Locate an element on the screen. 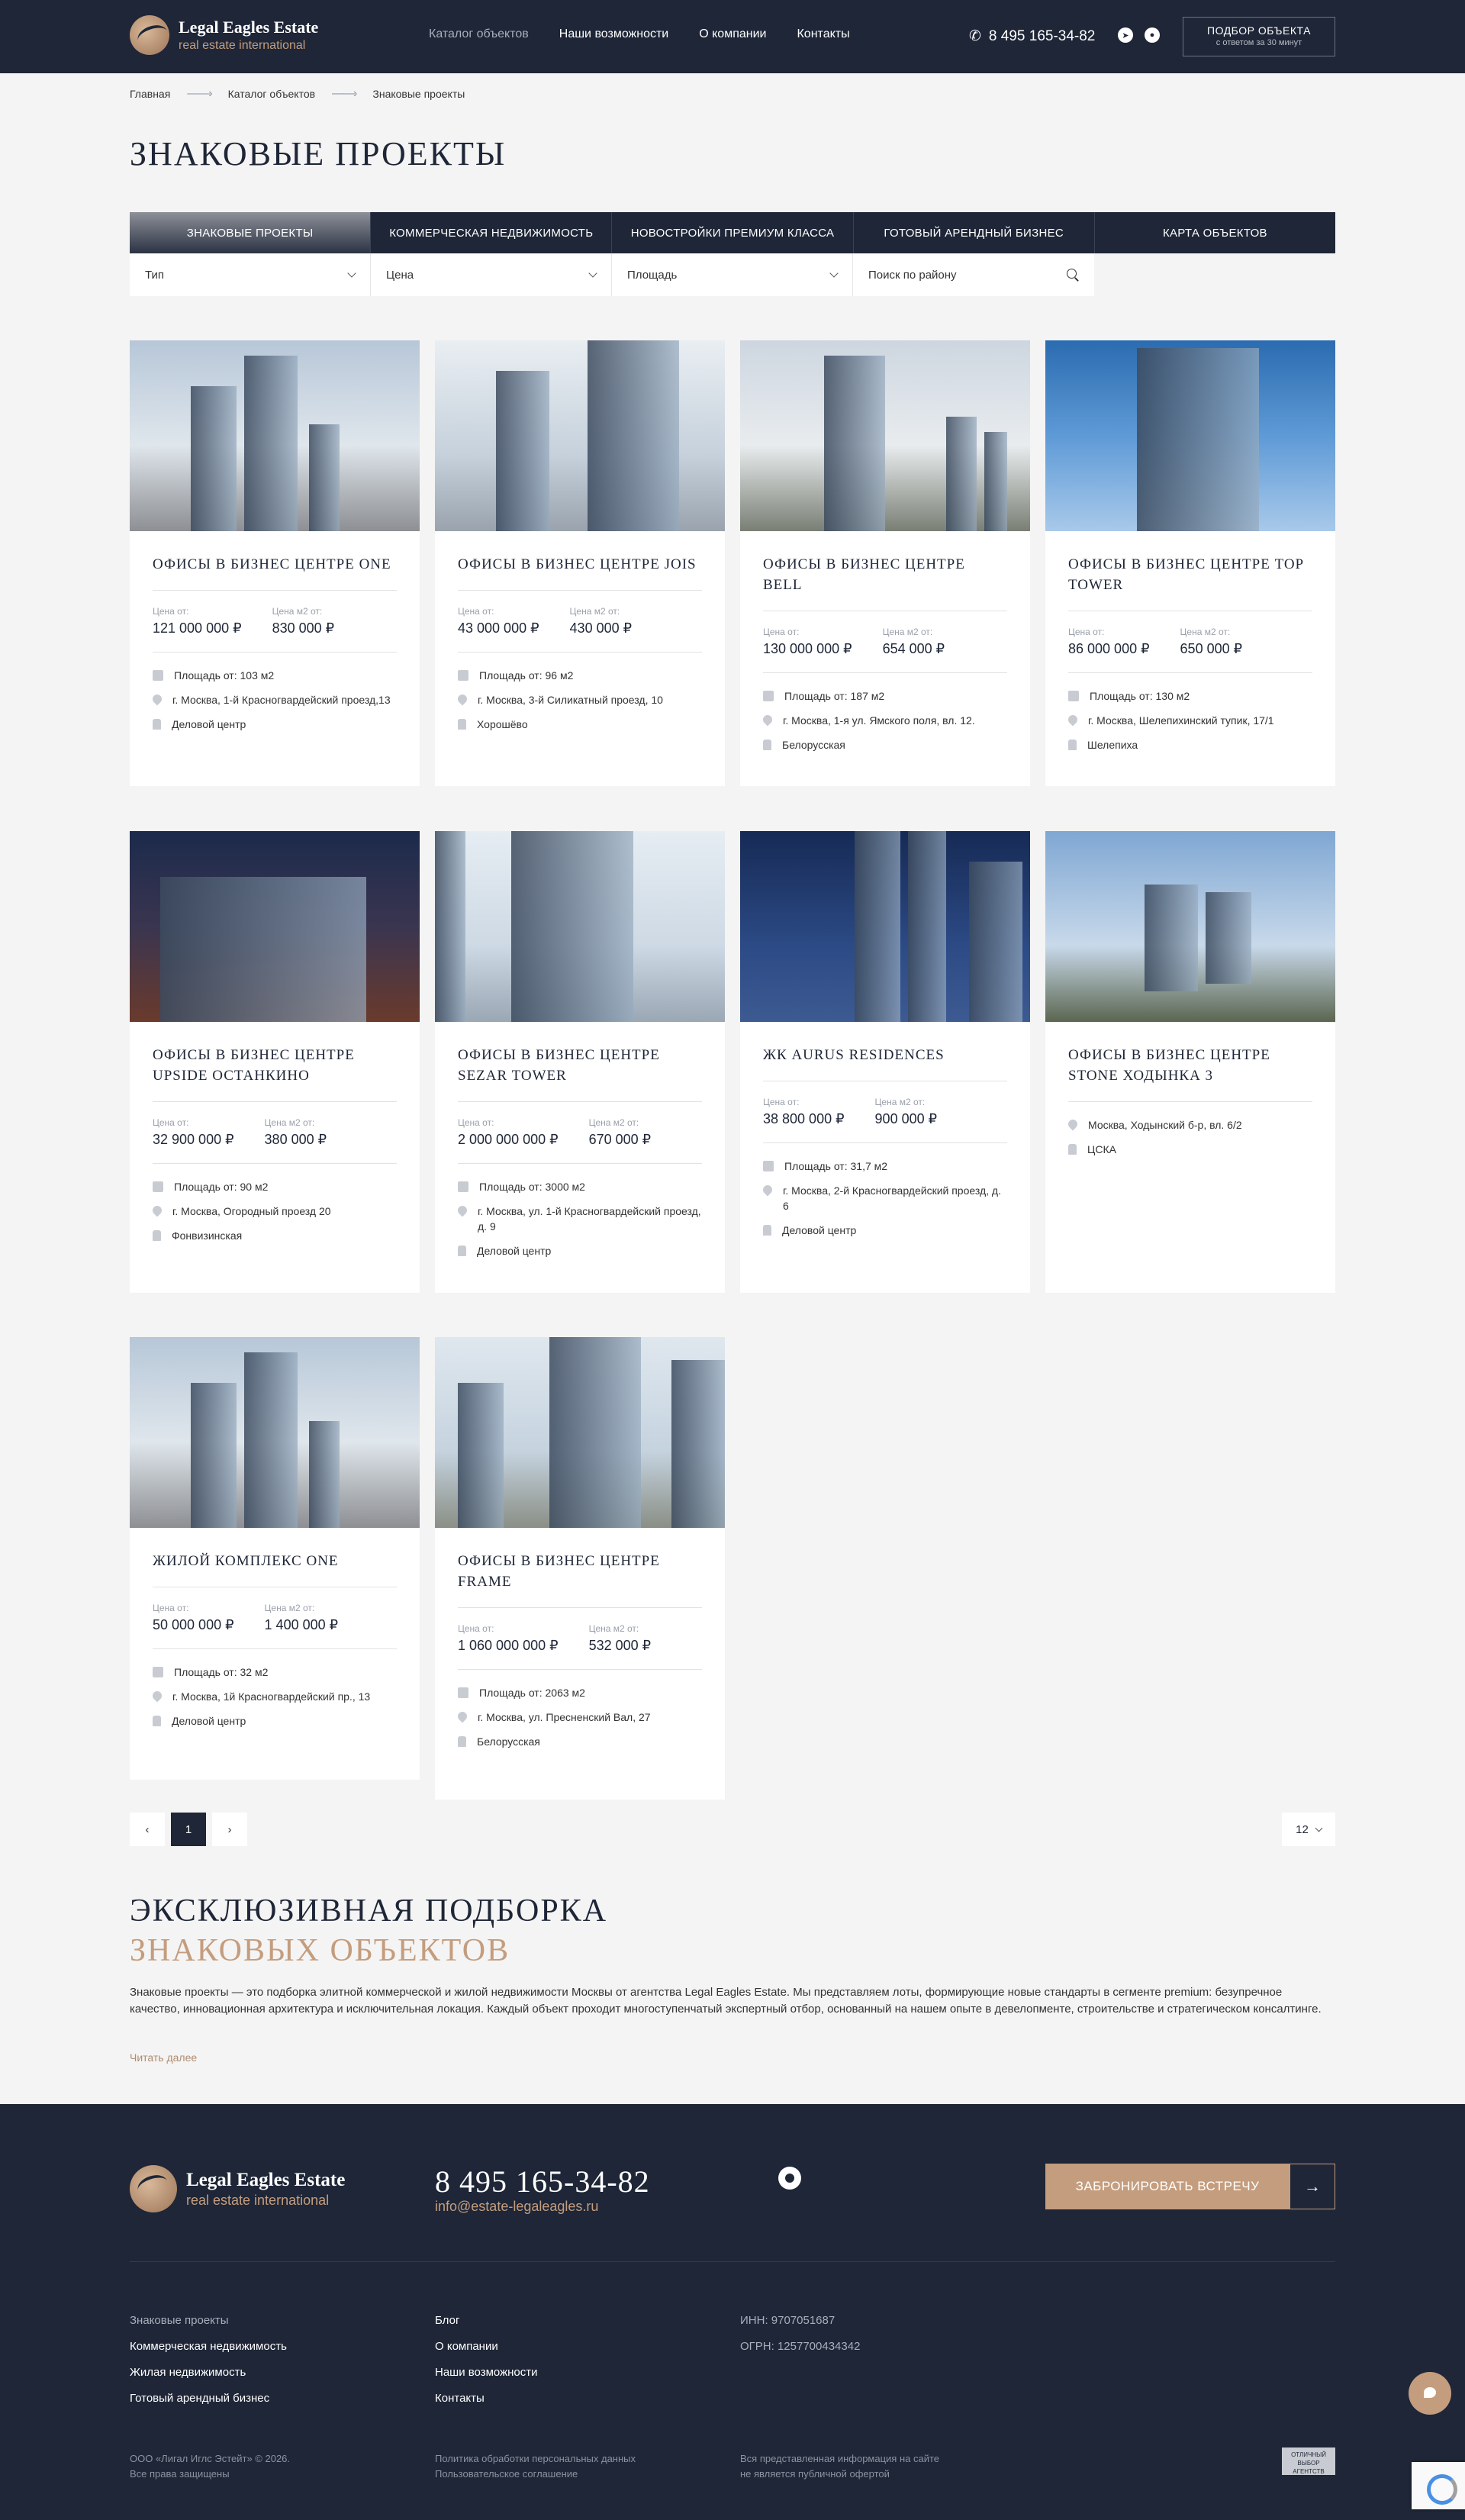 The height and width of the screenshot is (2520, 1465). pick-button-subtitle: с ответом за 30 минут is located at coordinates (1258, 42).